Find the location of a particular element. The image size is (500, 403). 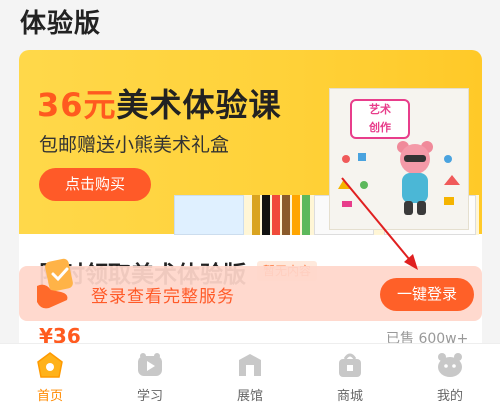

gift-box-image: 艺术 创作 is located at coordinates (399, 159).